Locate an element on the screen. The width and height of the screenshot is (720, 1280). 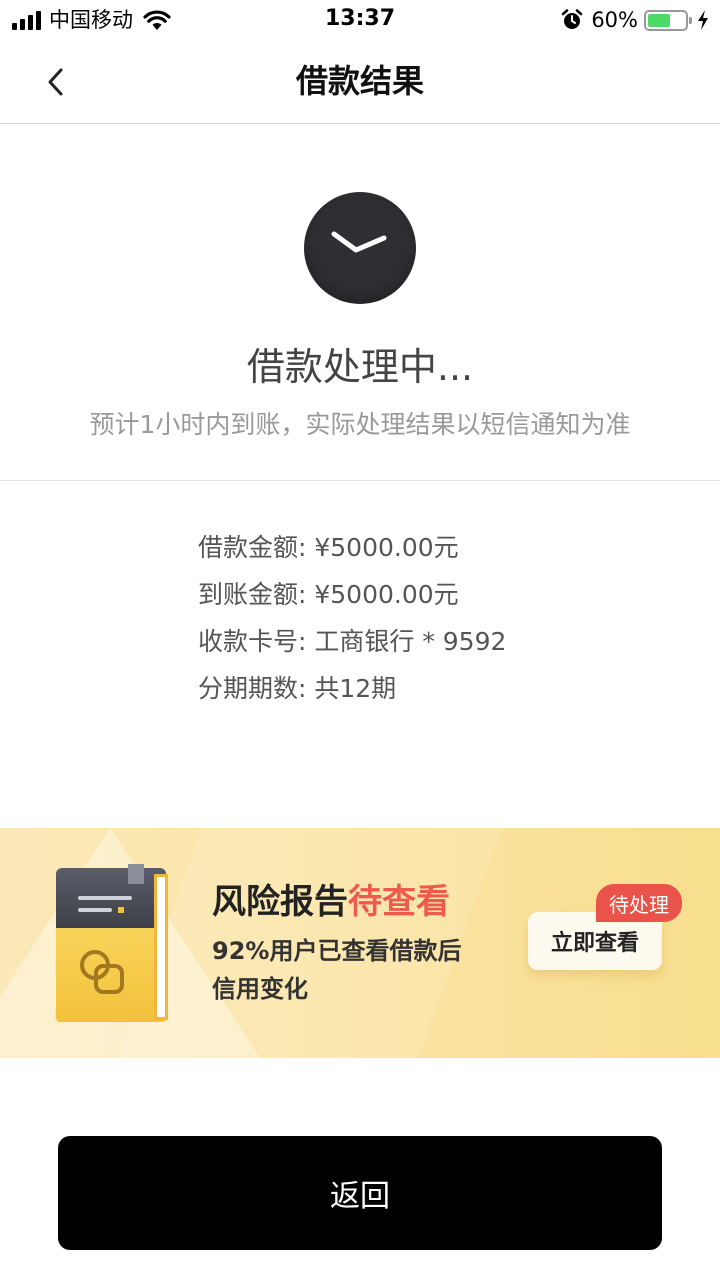
page-title: 借款结果 is located at coordinates (359, 81).